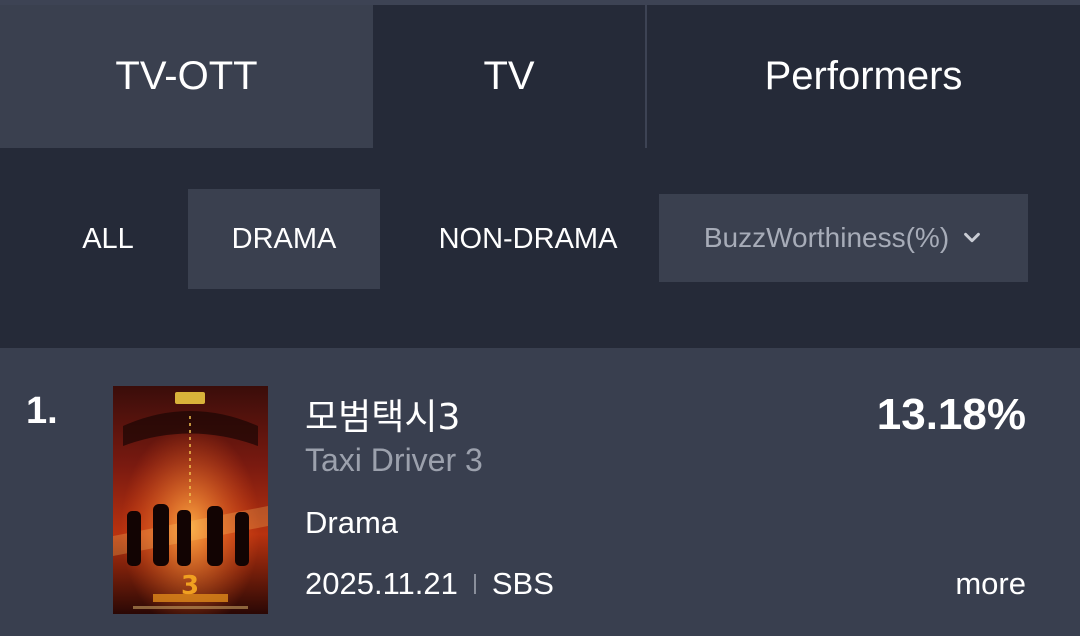  I want to click on metric-select-value: BuzzWorthiness(%), so click(826, 237).